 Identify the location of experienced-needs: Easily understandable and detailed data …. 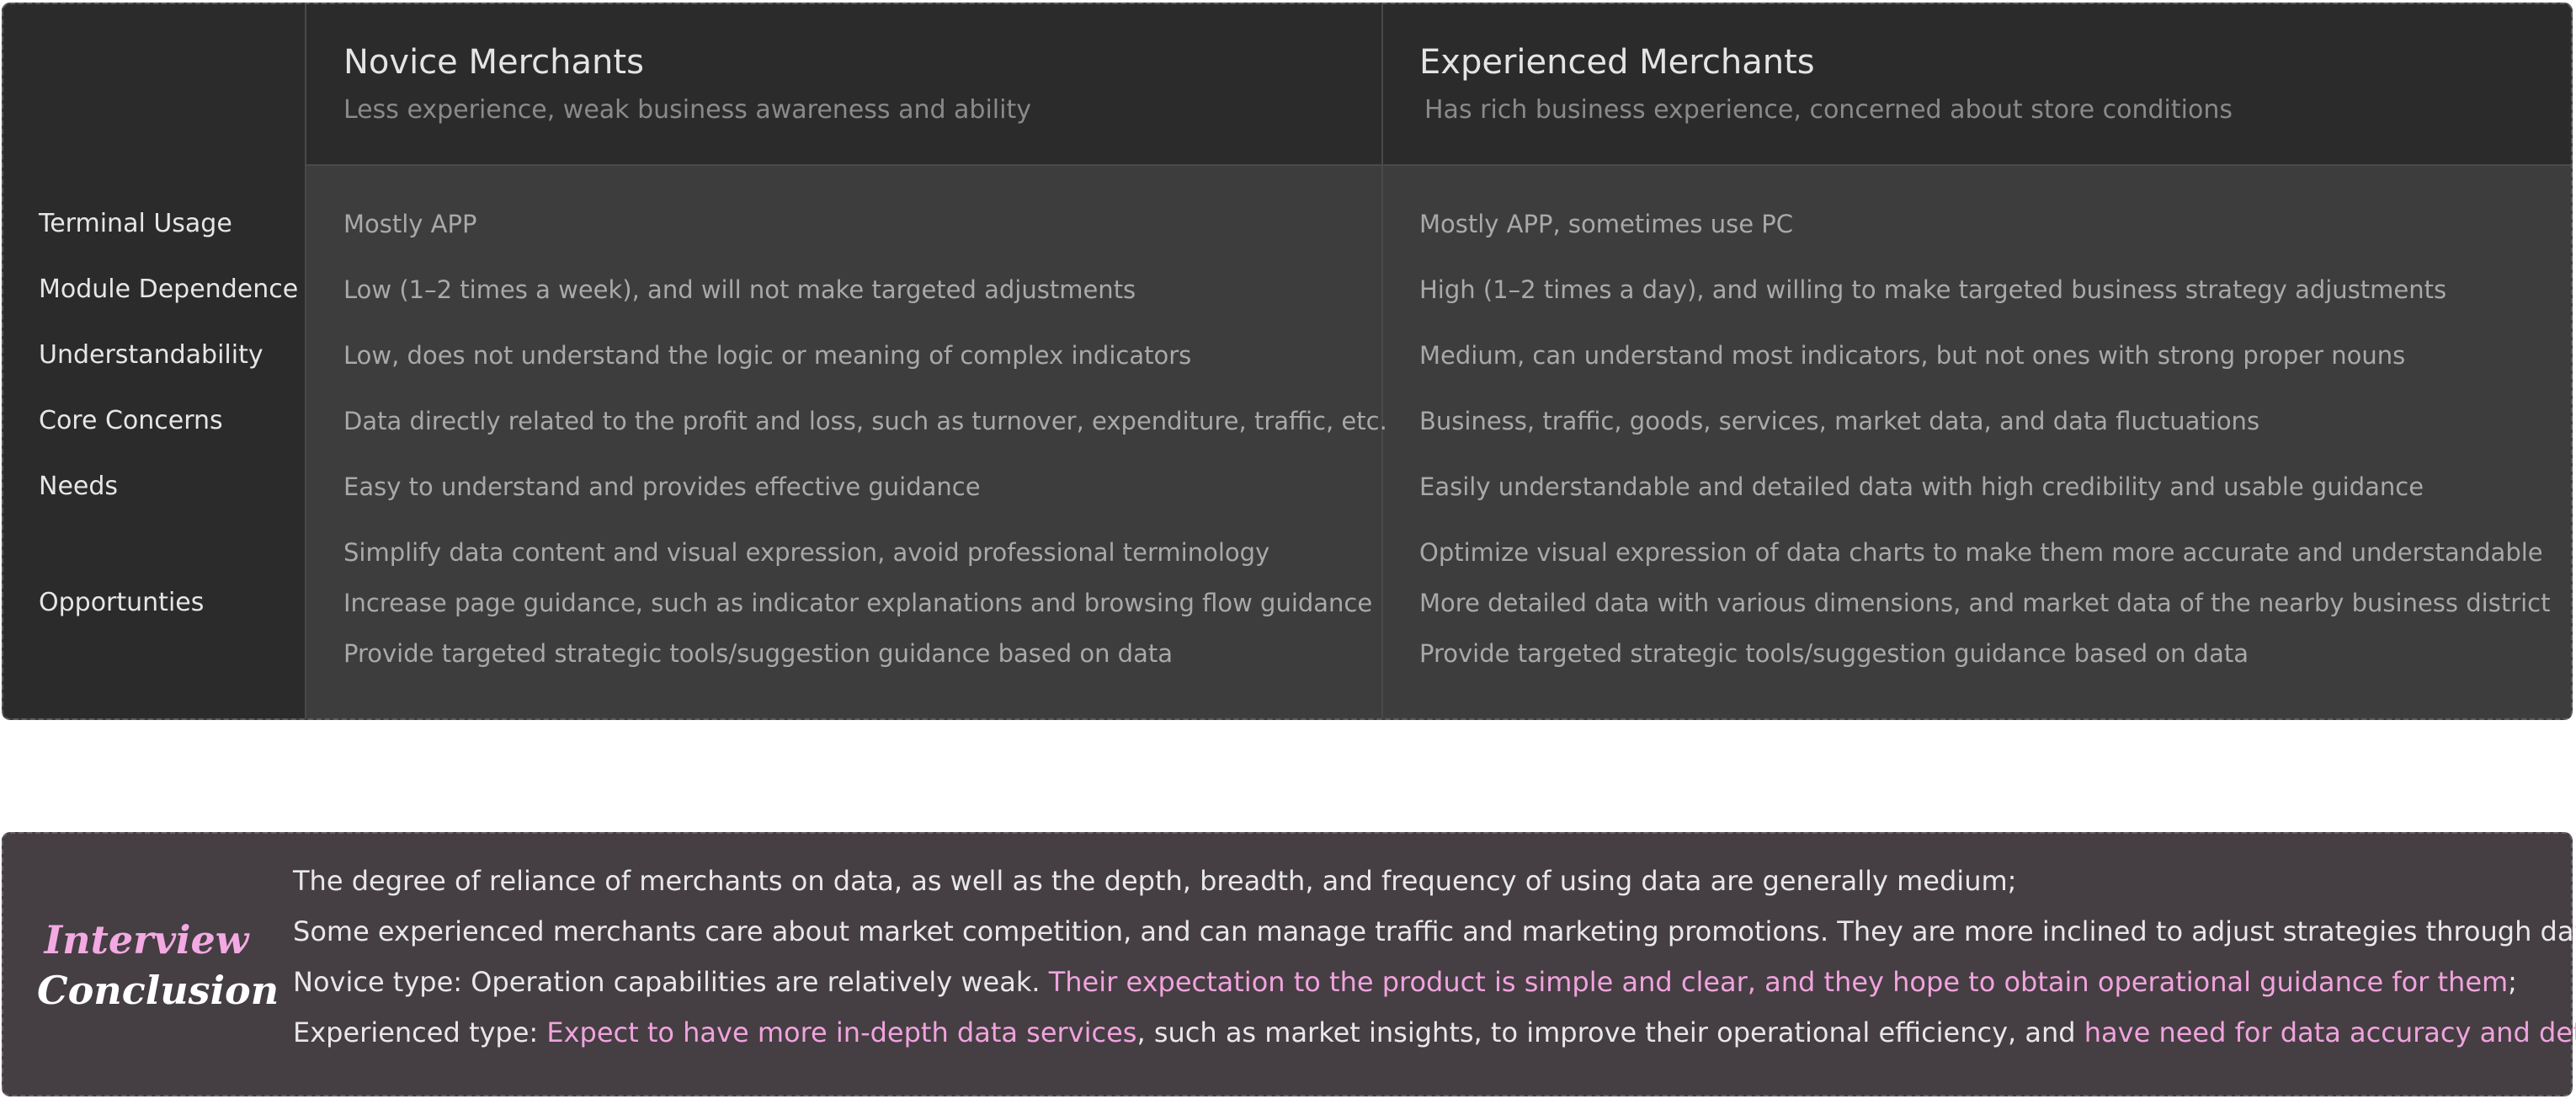
(1921, 486).